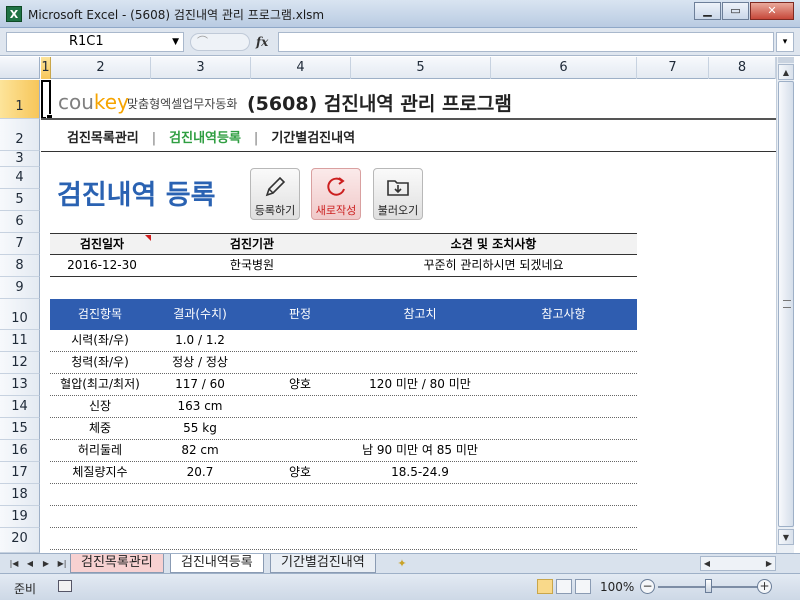 The height and width of the screenshot is (600, 800). Describe the element at coordinates (336, 194) in the screenshot. I see `new-entry-button: 새로작성` at that location.